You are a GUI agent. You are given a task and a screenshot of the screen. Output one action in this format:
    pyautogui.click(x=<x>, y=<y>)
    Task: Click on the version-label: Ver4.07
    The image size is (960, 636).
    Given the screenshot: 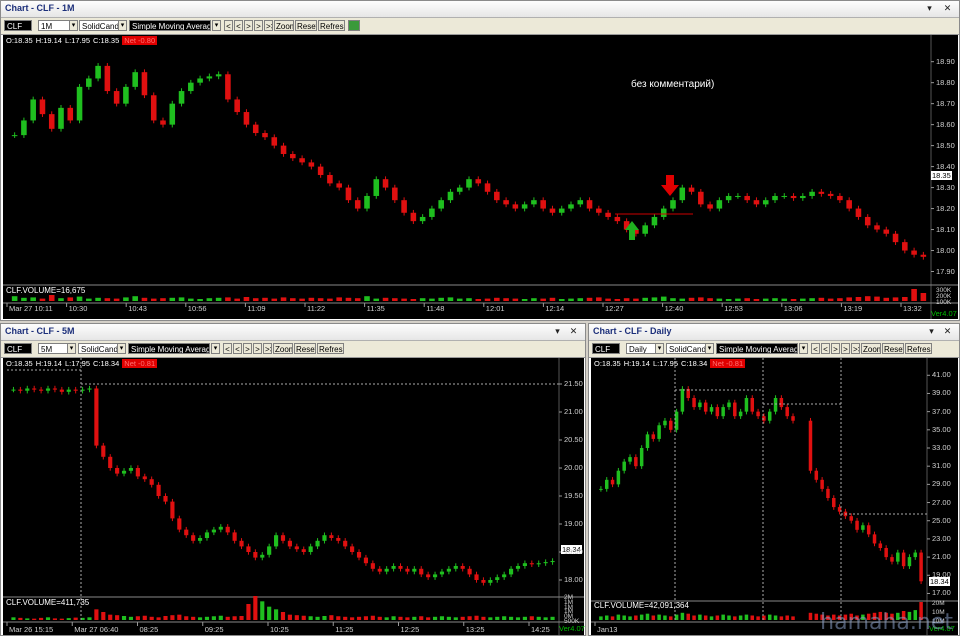 What is the action you would take?
    pyautogui.click(x=944, y=313)
    